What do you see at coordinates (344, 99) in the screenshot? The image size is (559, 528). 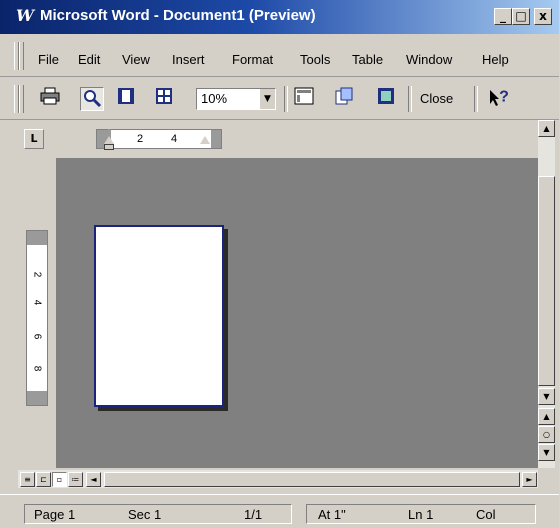 I see `shrink-to-fit-icon` at bounding box center [344, 99].